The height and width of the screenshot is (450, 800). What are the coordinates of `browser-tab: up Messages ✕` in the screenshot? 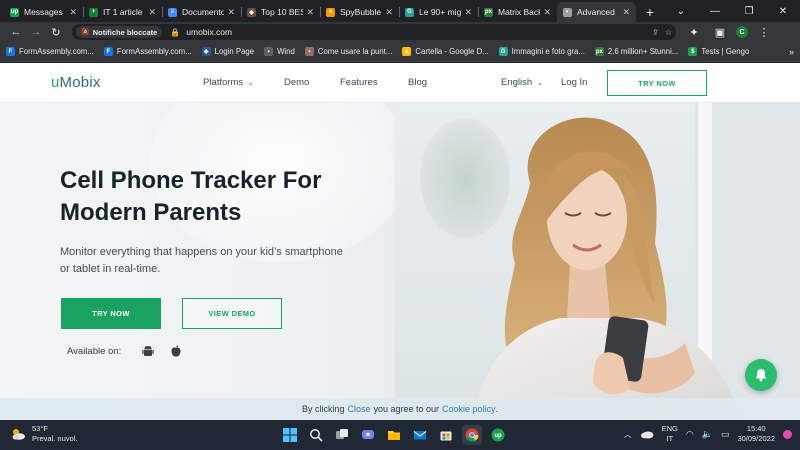 It's located at (43, 12).